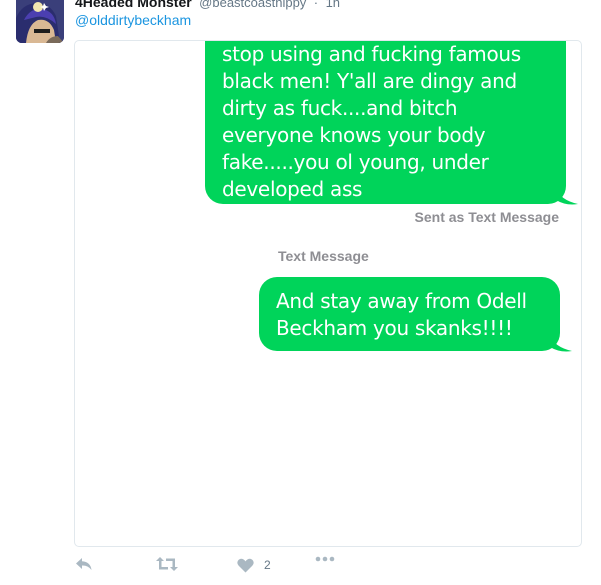  What do you see at coordinates (133, 20) in the screenshot?
I see `mention-link: @olddirtybeckham` at bounding box center [133, 20].